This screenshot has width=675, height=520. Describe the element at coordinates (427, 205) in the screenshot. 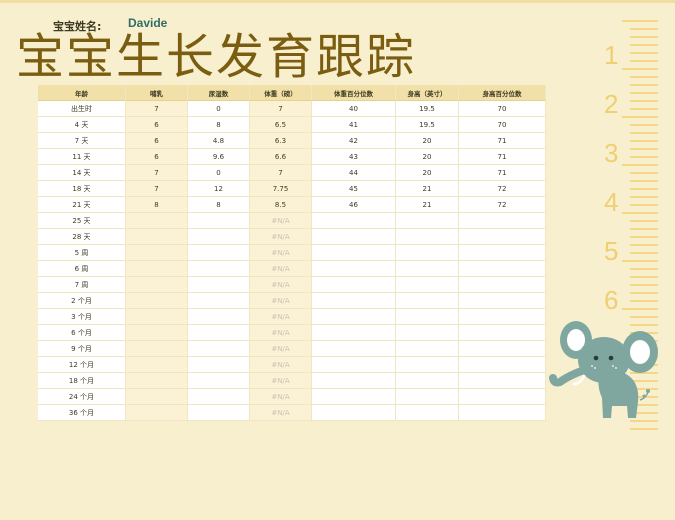

I see `table-cell: 21` at that location.